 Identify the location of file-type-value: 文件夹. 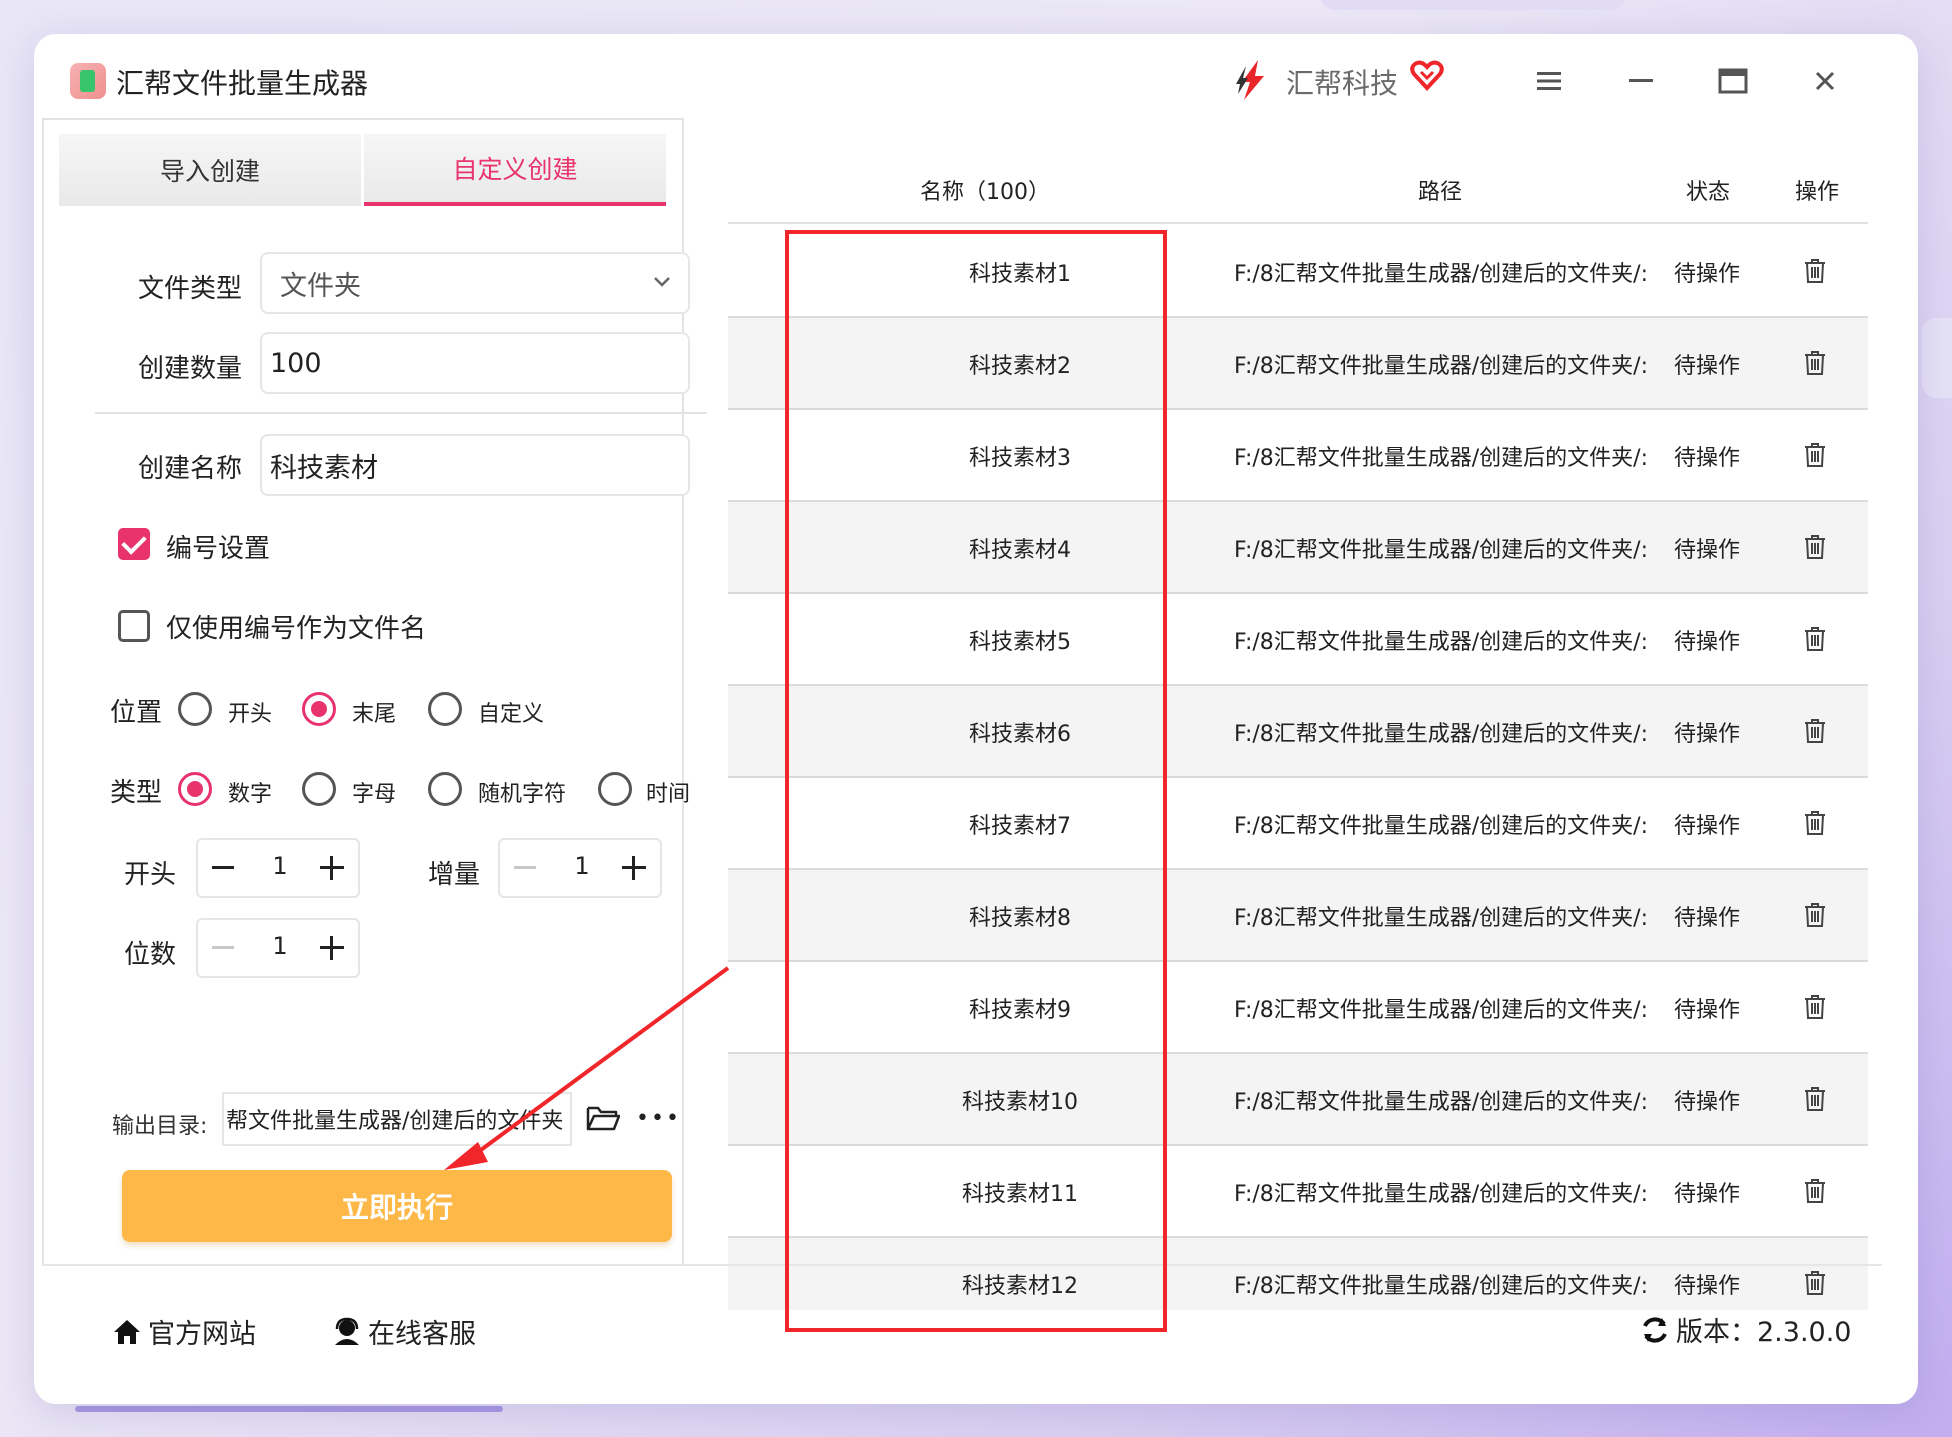
(320, 286).